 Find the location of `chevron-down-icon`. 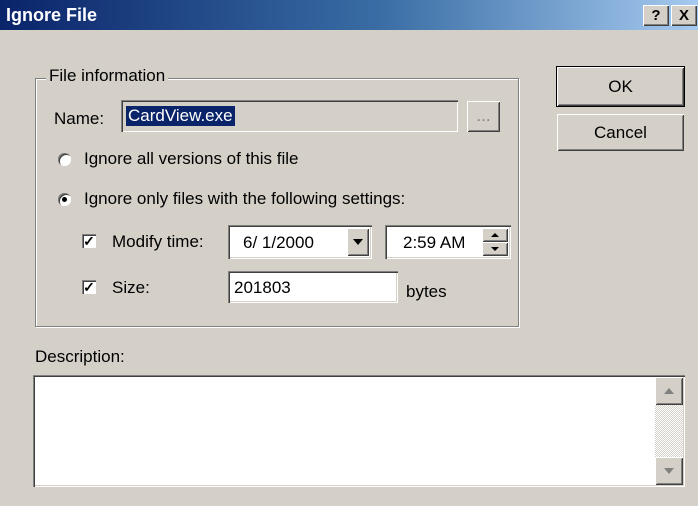

chevron-down-icon is located at coordinates (358, 242).